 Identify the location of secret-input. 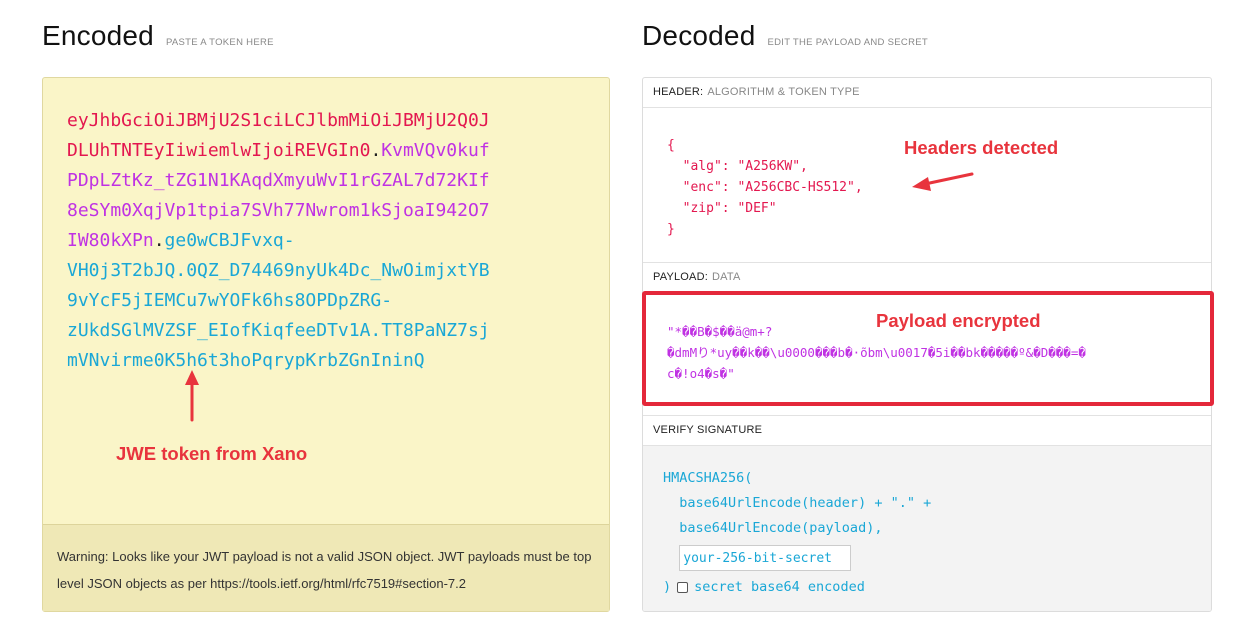
(765, 558).